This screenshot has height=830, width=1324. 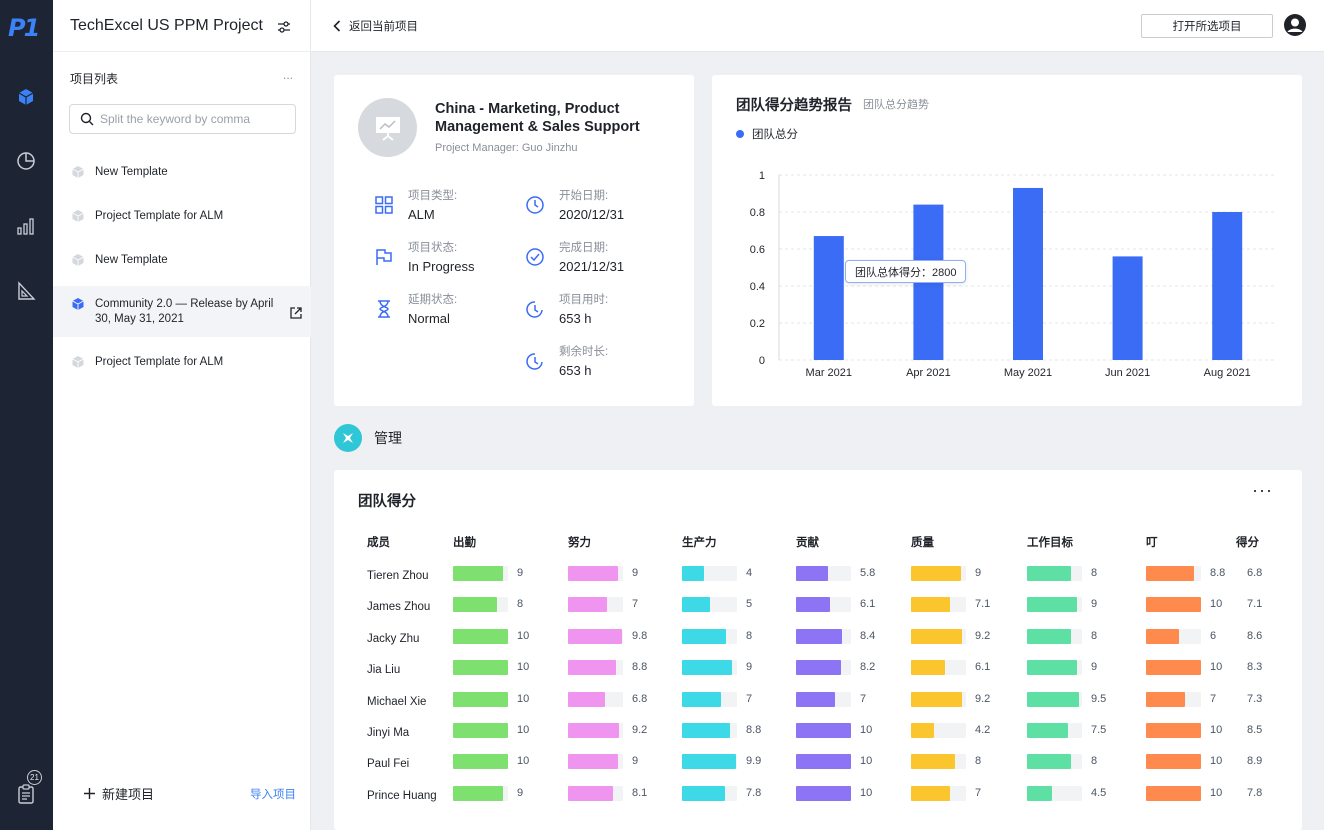 I want to click on new-project-label: 新建项目, so click(x=128, y=794).